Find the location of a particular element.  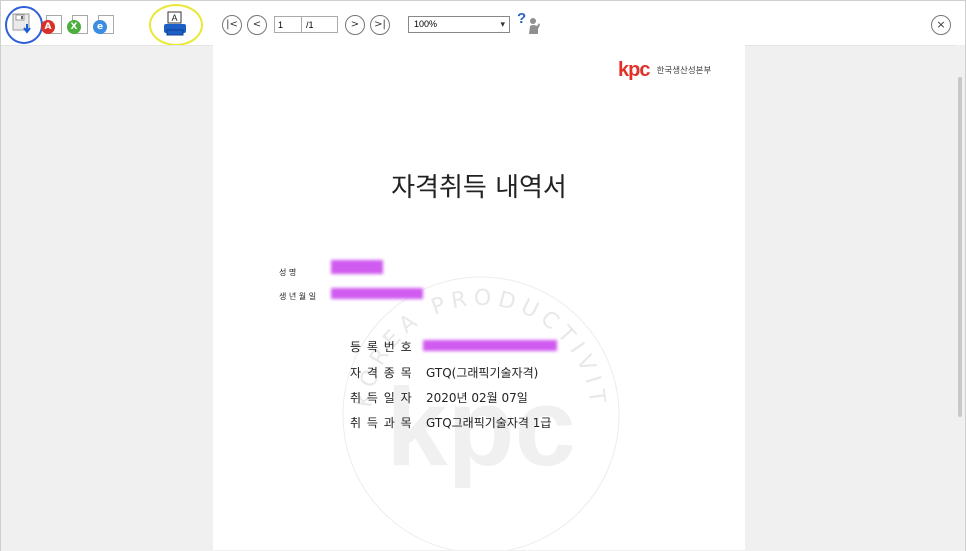

help-person-icon is located at coordinates (534, 26).